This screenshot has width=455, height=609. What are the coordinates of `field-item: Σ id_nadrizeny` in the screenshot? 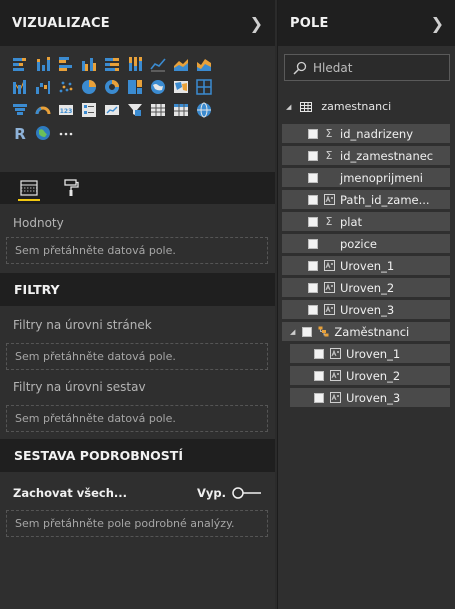 It's located at (366, 133).